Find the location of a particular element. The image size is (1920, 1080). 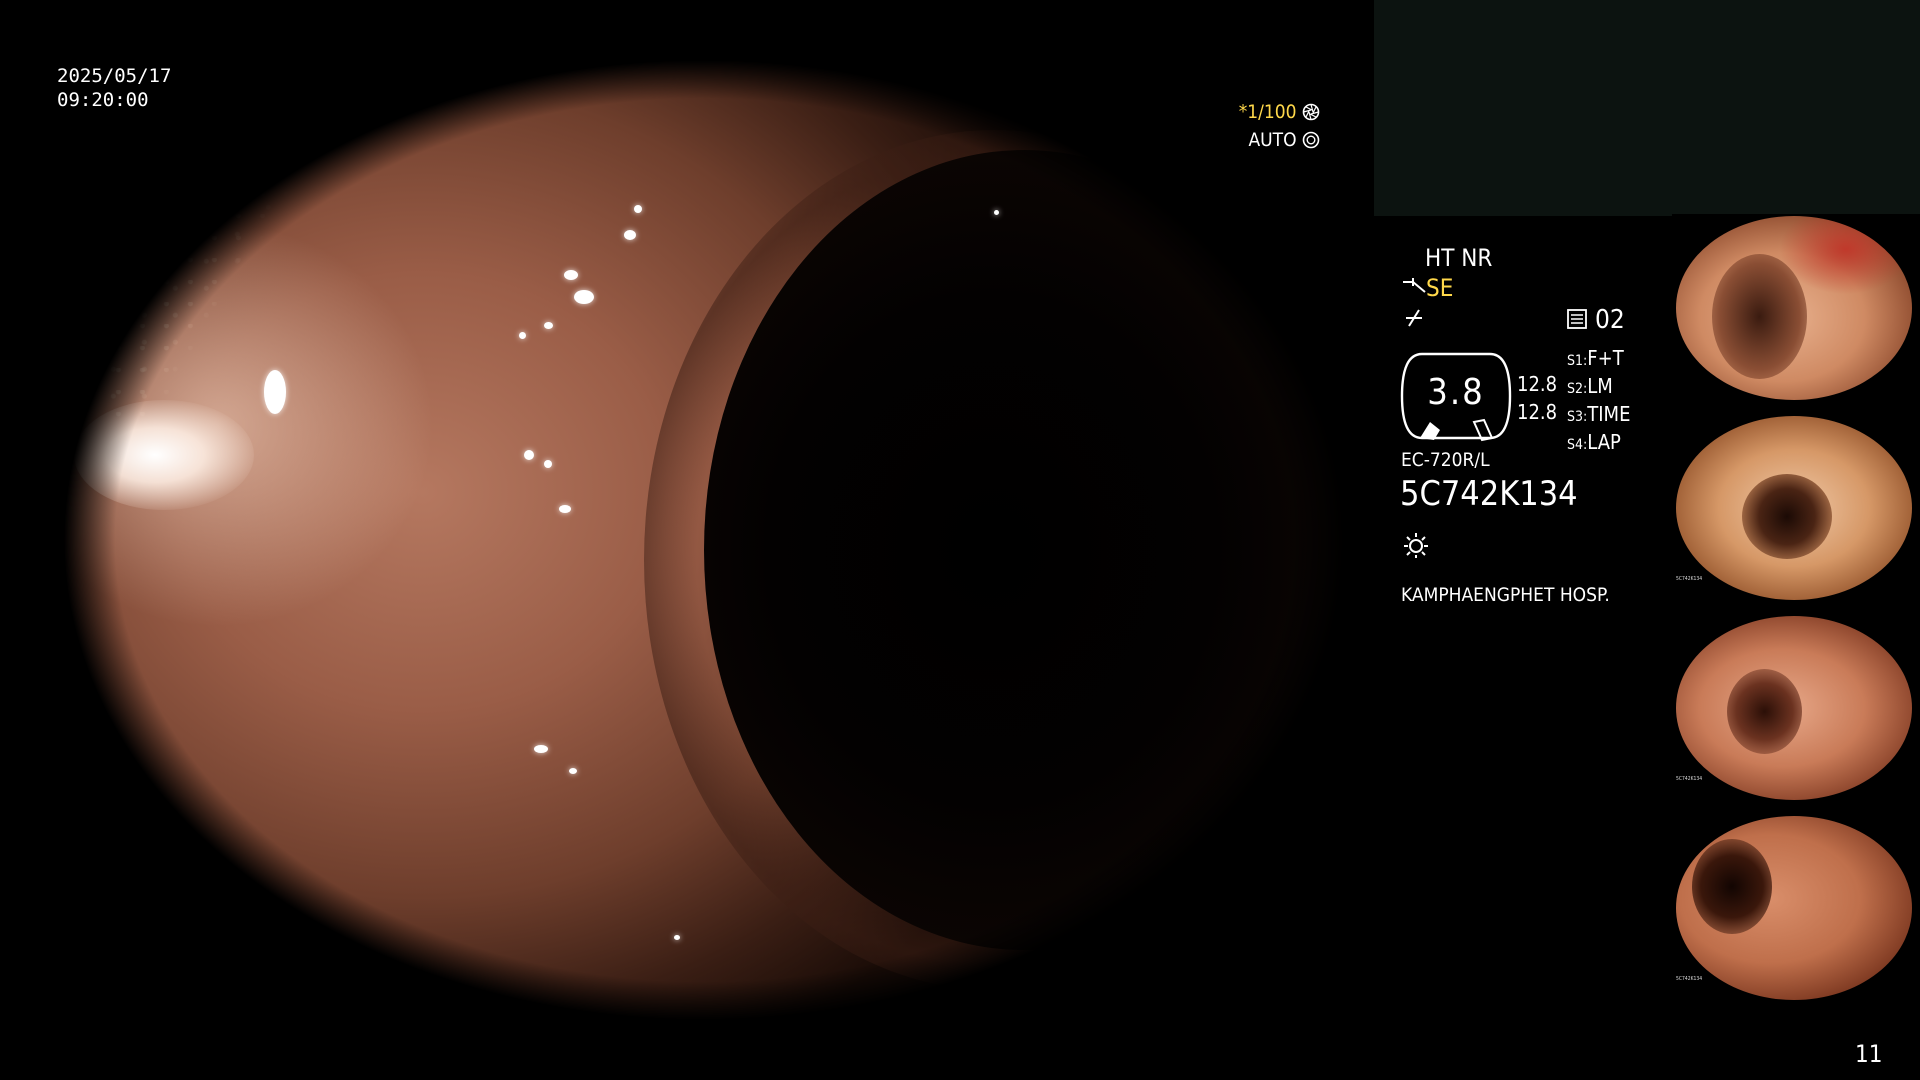

switch-key: S1 is located at coordinates (1575, 361).